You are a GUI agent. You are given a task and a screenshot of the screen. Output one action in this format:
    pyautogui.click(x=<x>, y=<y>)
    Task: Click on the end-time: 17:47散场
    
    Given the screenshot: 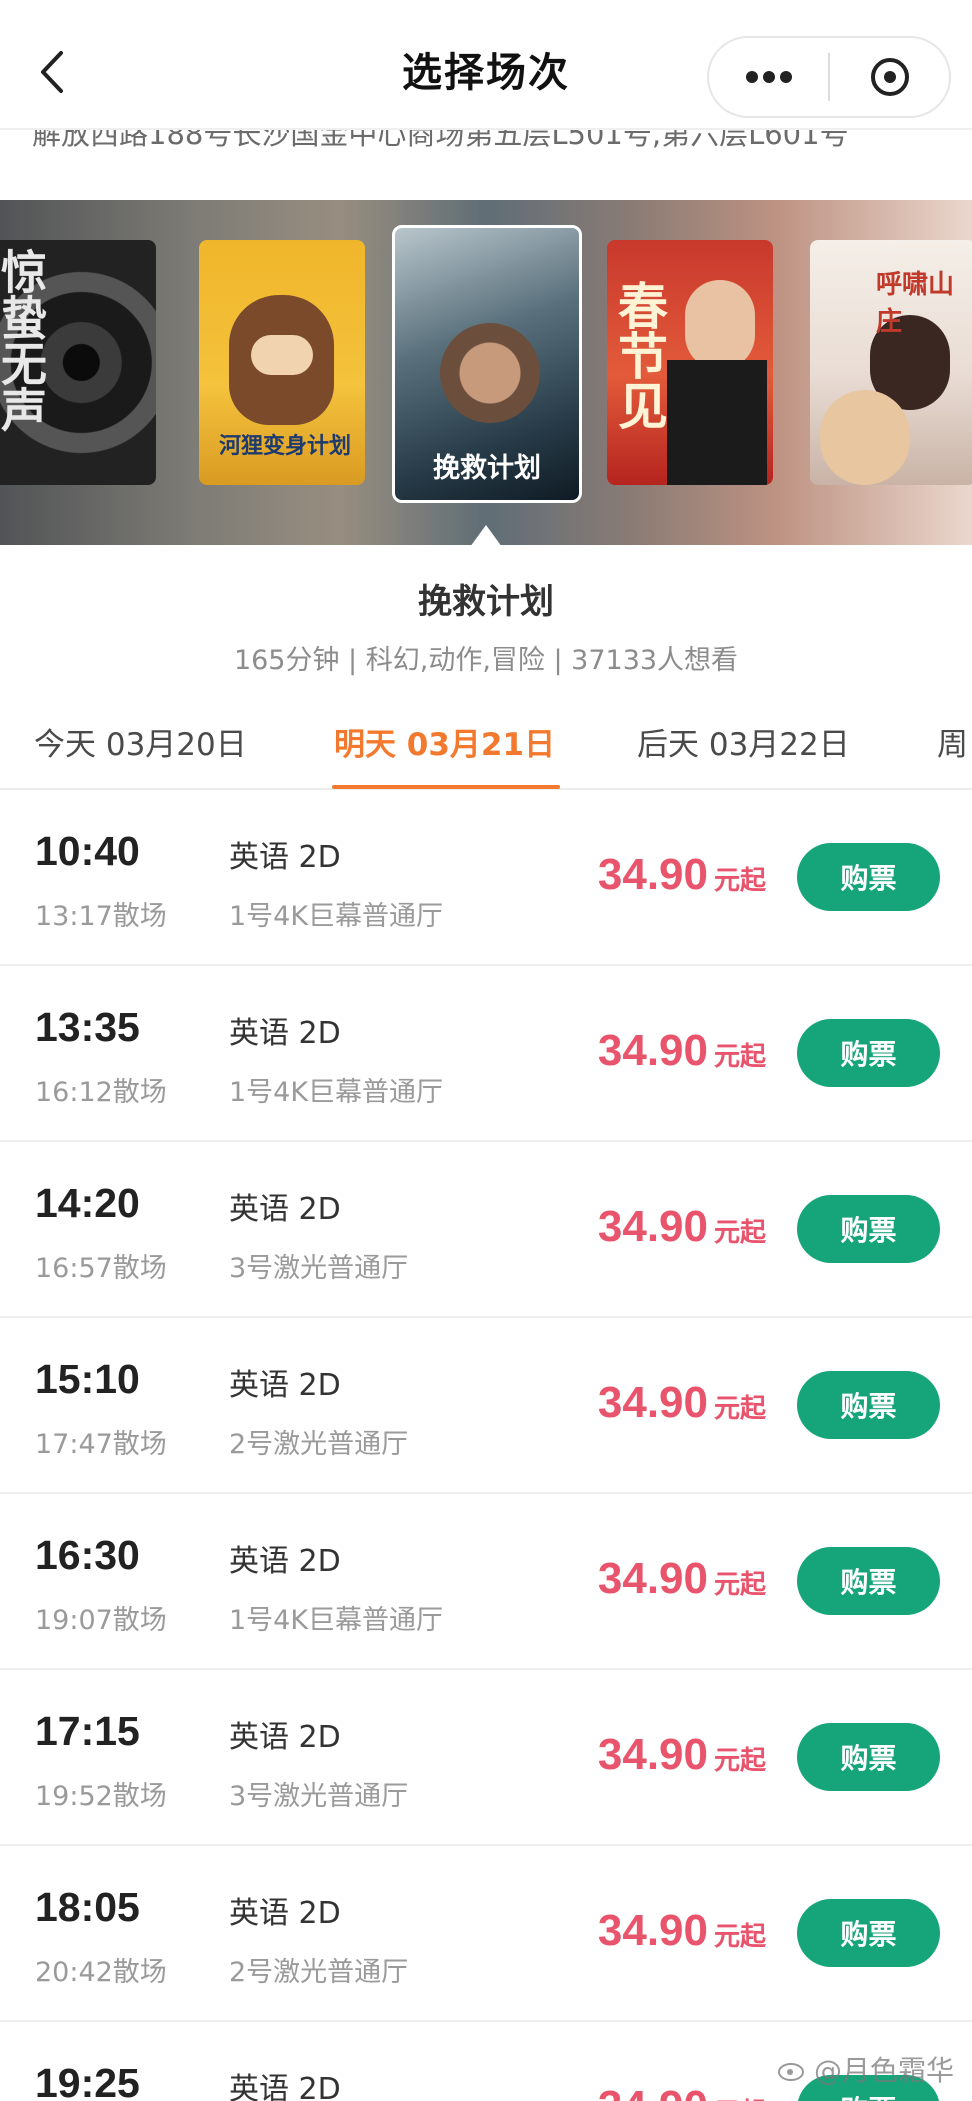 What is the action you would take?
    pyautogui.click(x=101, y=1444)
    